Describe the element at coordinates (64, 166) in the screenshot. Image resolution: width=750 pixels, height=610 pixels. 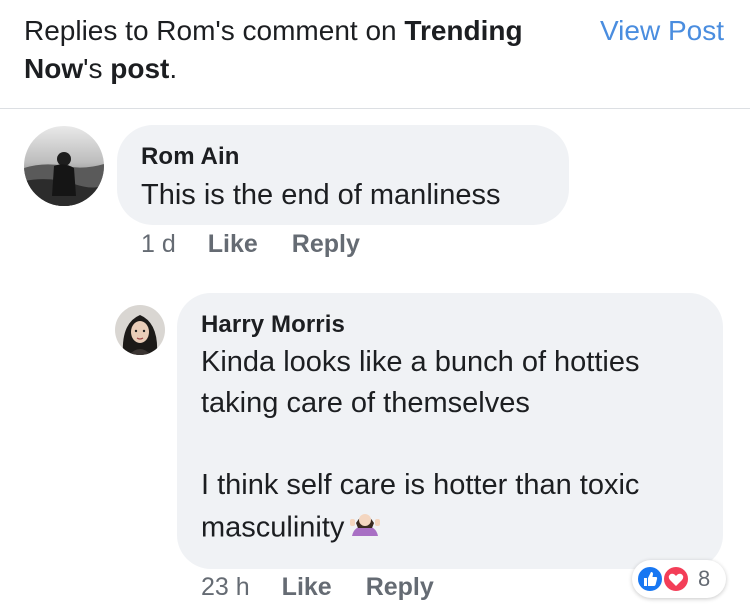
I see `avatar-rom-ain` at that location.